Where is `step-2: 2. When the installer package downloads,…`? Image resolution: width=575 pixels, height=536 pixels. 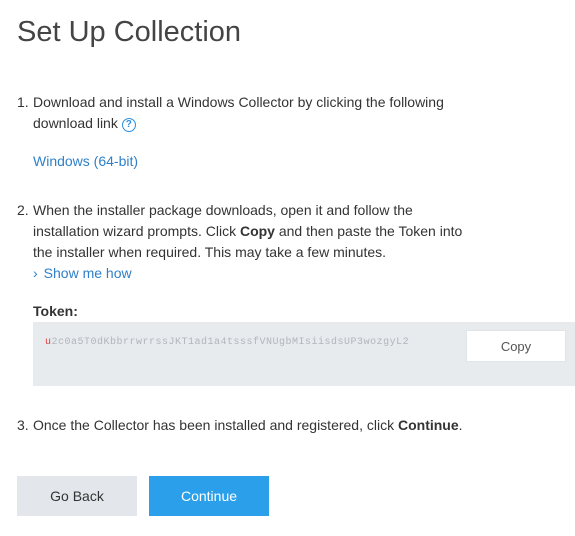
step-2: 2. When the installer package downloads,… is located at coordinates (242, 231).